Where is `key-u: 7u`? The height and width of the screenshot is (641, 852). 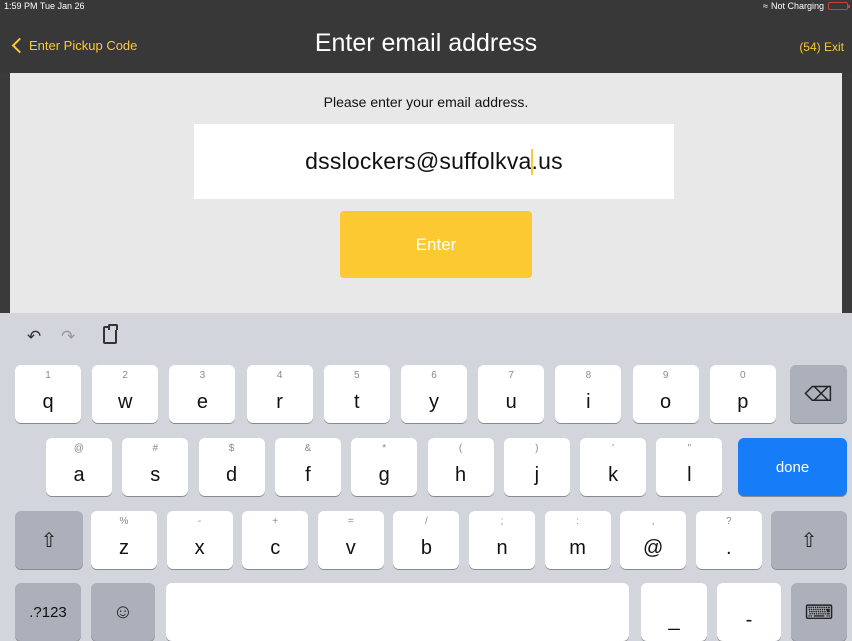
key-u: 7u is located at coordinates (511, 394).